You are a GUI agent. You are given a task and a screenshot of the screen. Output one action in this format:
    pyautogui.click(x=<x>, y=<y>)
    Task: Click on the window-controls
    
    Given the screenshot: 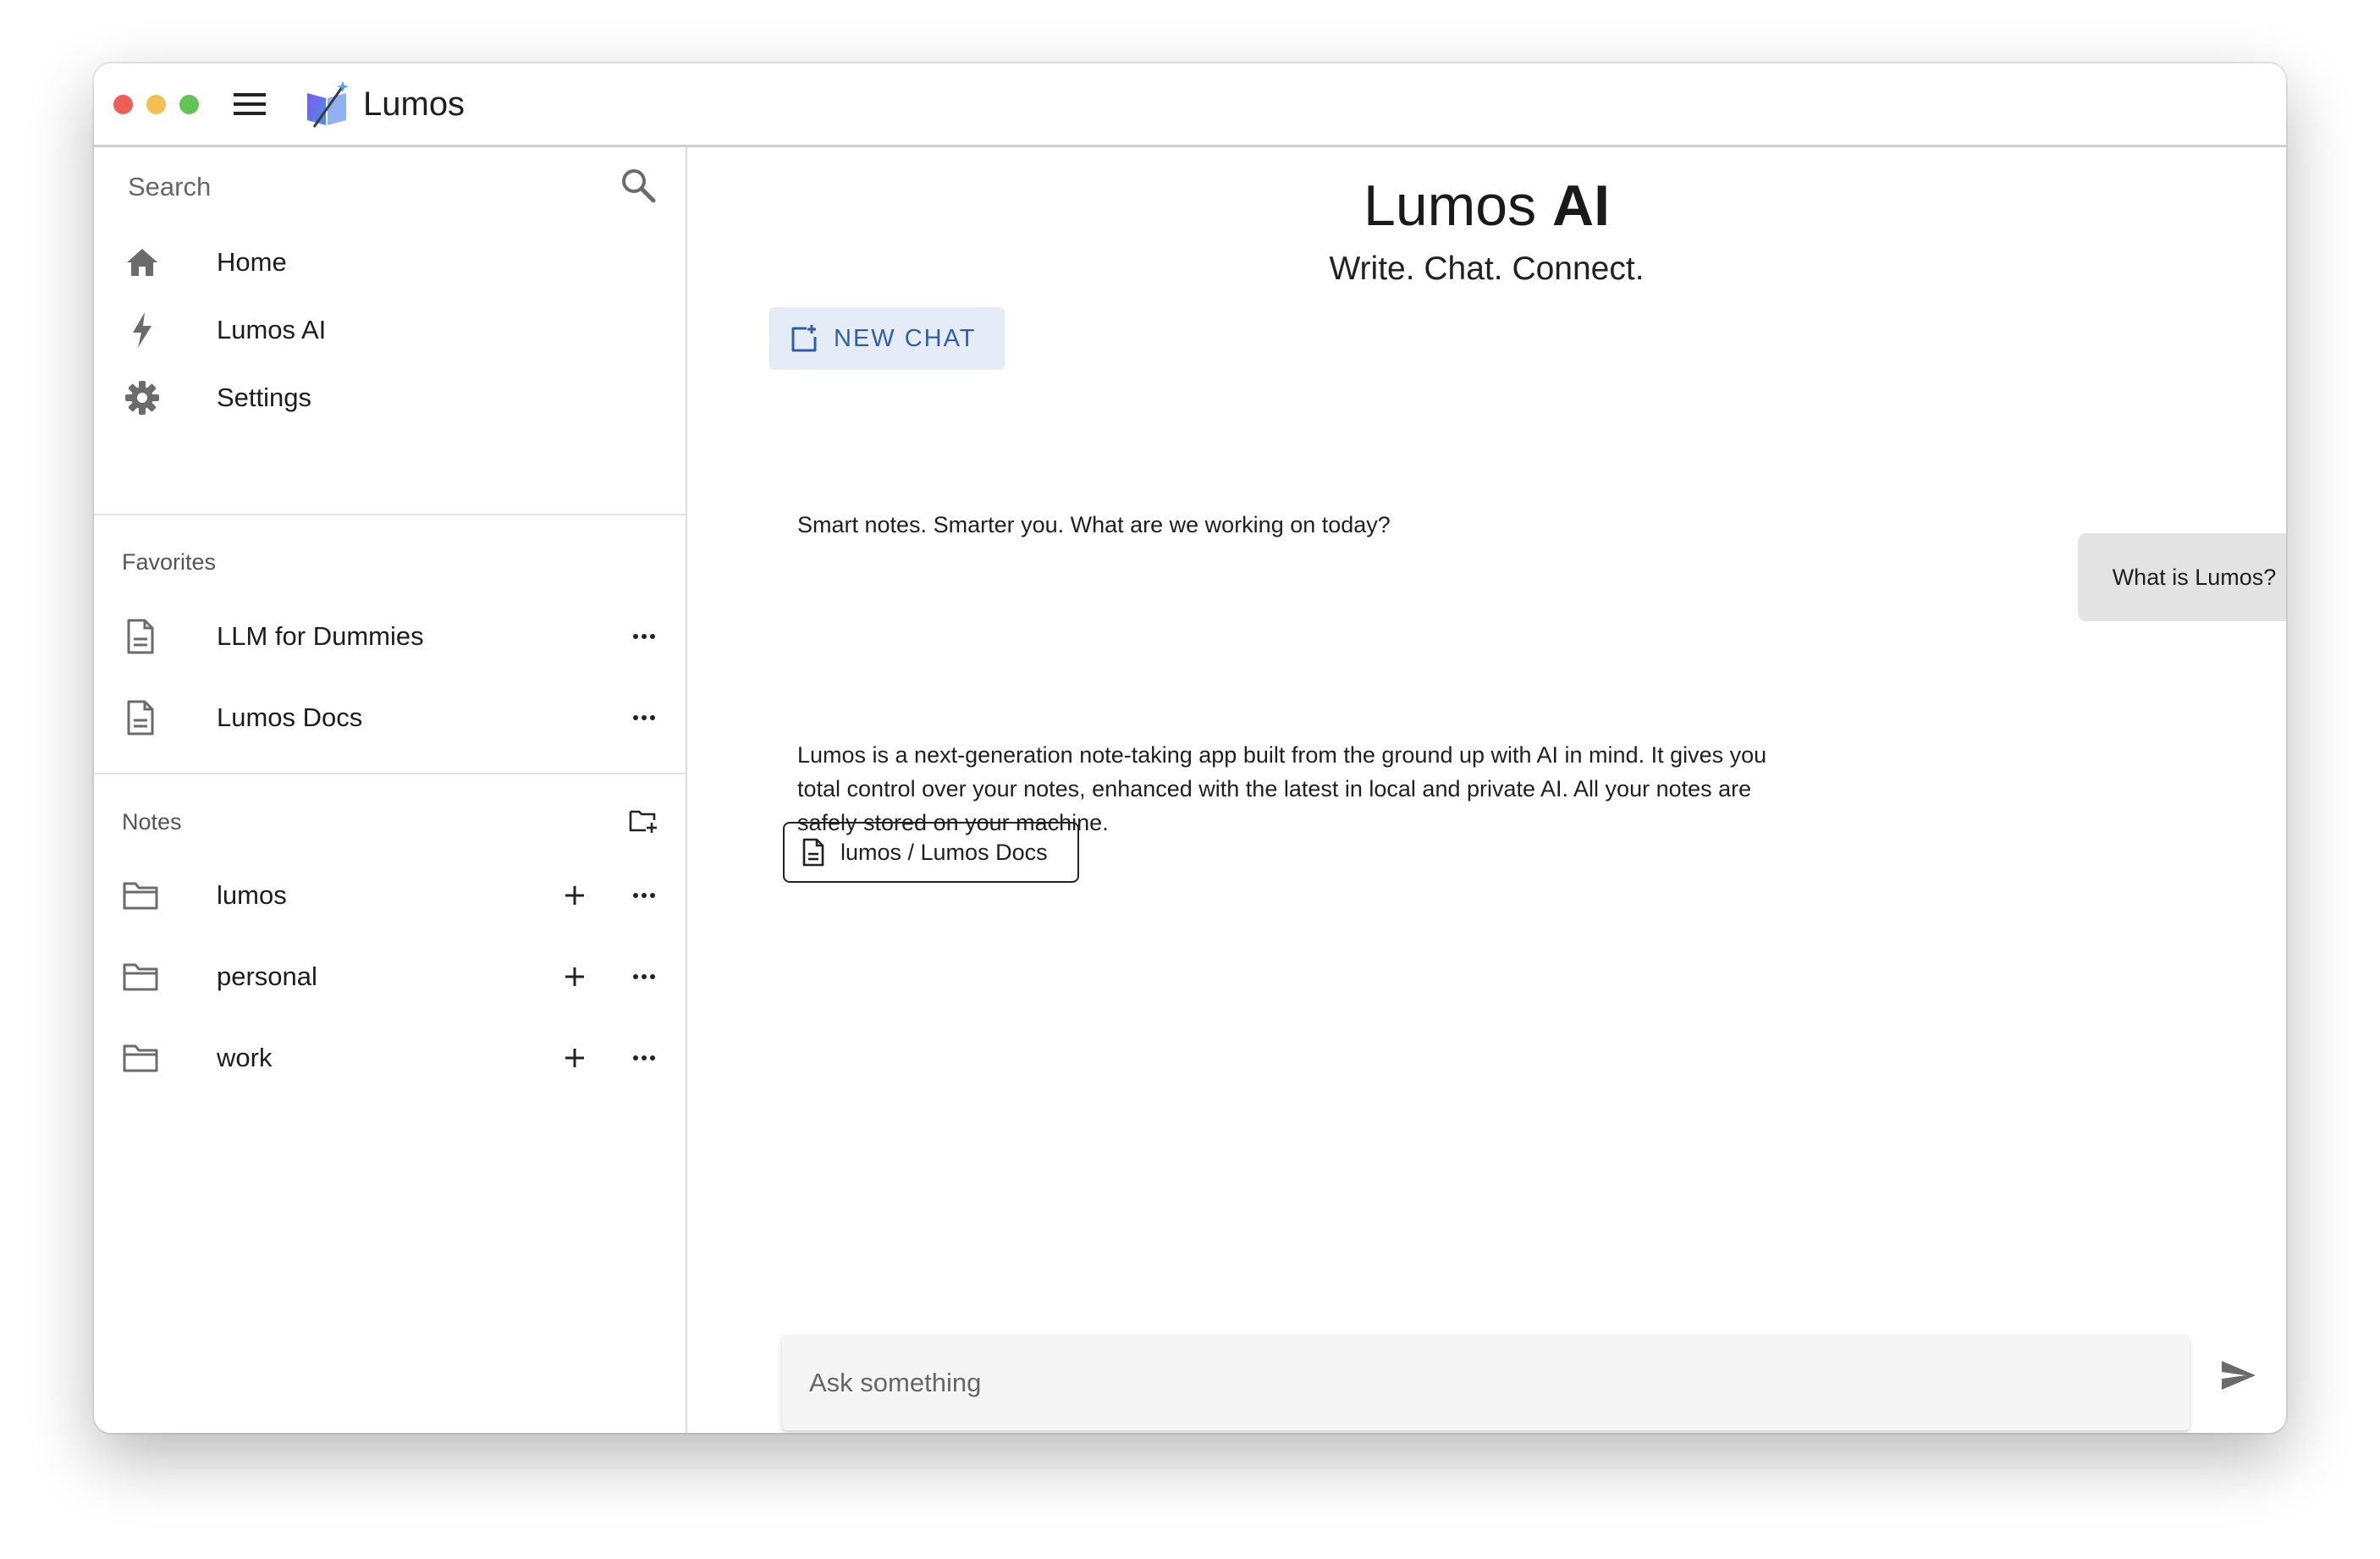 What is the action you would take?
    pyautogui.click(x=156, y=104)
    